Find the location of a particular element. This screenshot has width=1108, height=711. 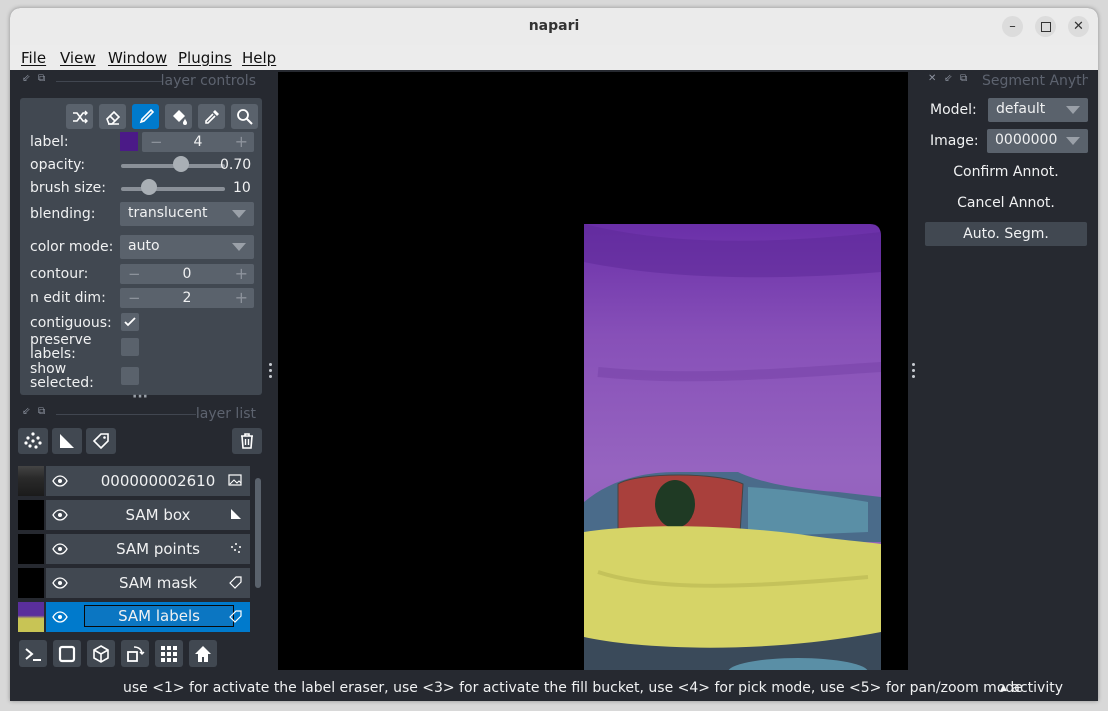

brush-size-slider-handle is located at coordinates (149, 187).